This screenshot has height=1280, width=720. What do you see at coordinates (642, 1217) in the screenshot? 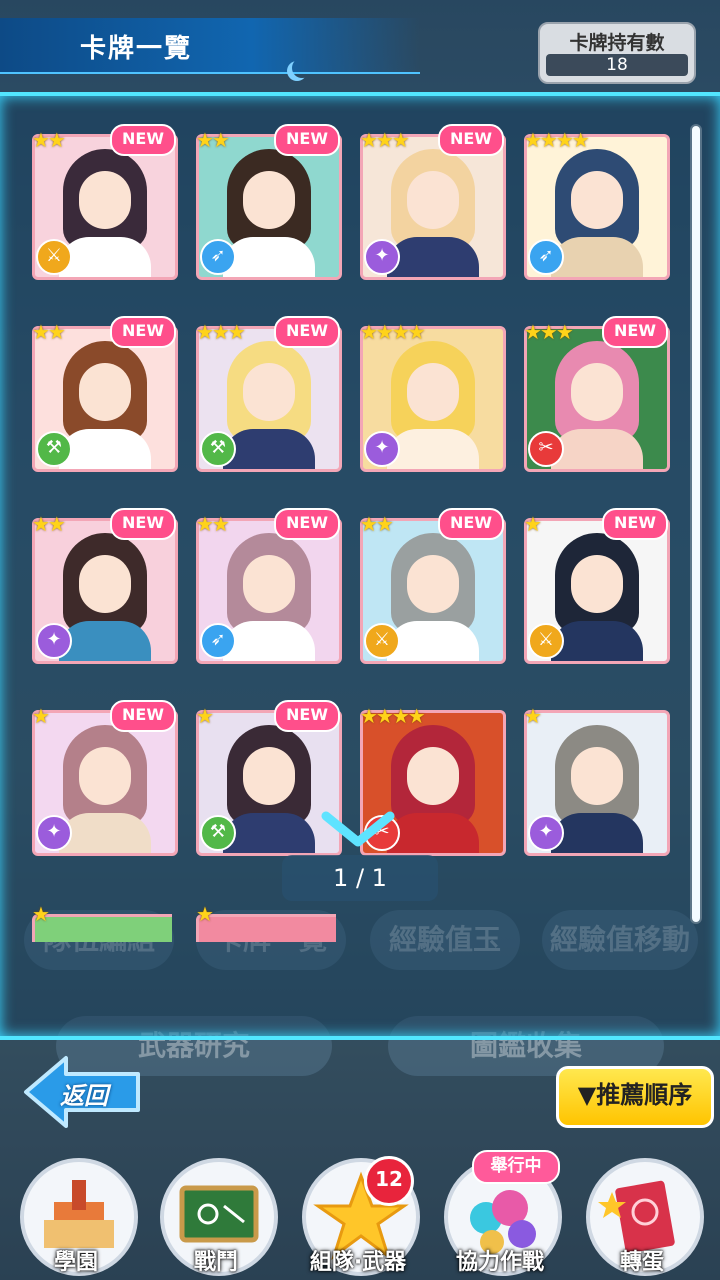
I see `nav-gacha: 轉蛋` at bounding box center [642, 1217].